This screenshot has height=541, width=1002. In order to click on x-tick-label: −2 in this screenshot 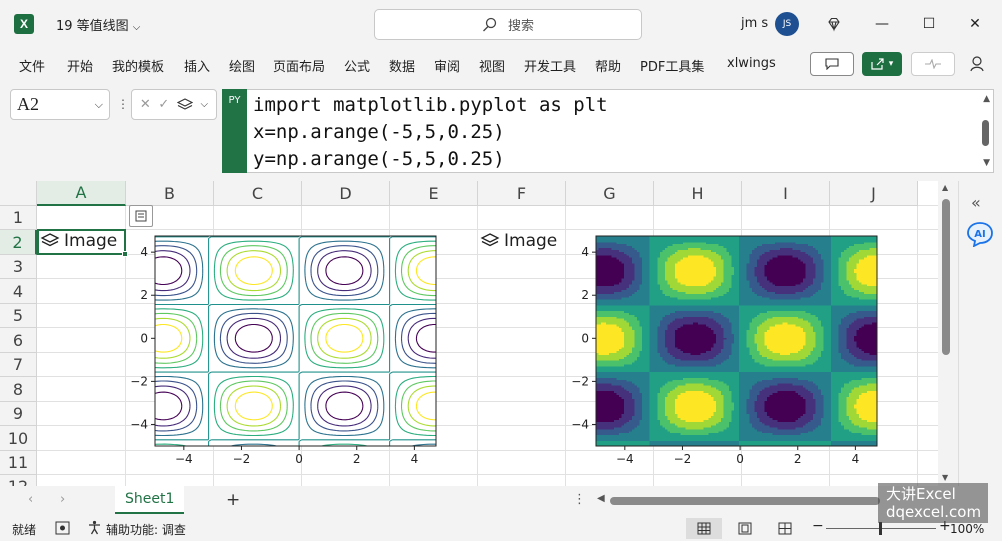, I will do `click(242, 459)`.